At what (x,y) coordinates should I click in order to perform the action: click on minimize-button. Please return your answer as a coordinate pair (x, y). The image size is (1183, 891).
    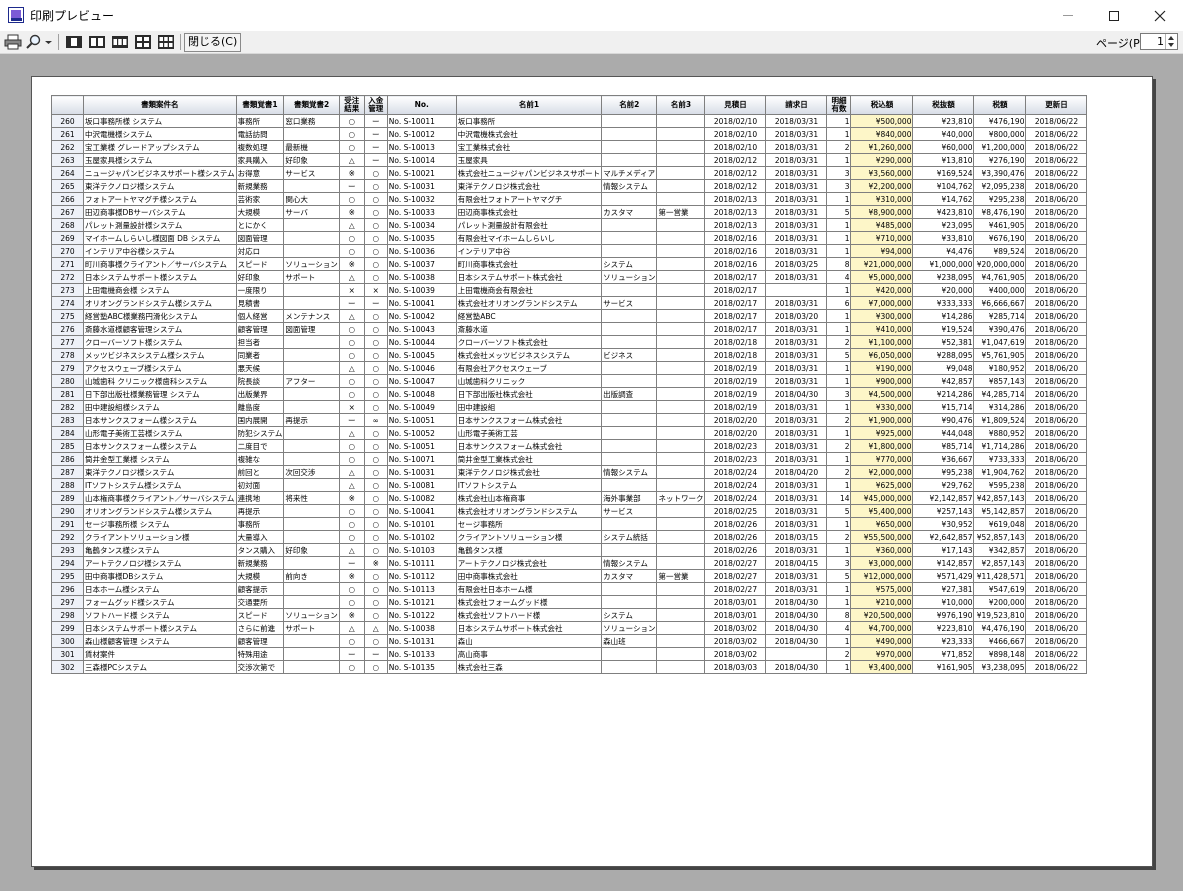
    Looking at the image, I should click on (1068, 15).